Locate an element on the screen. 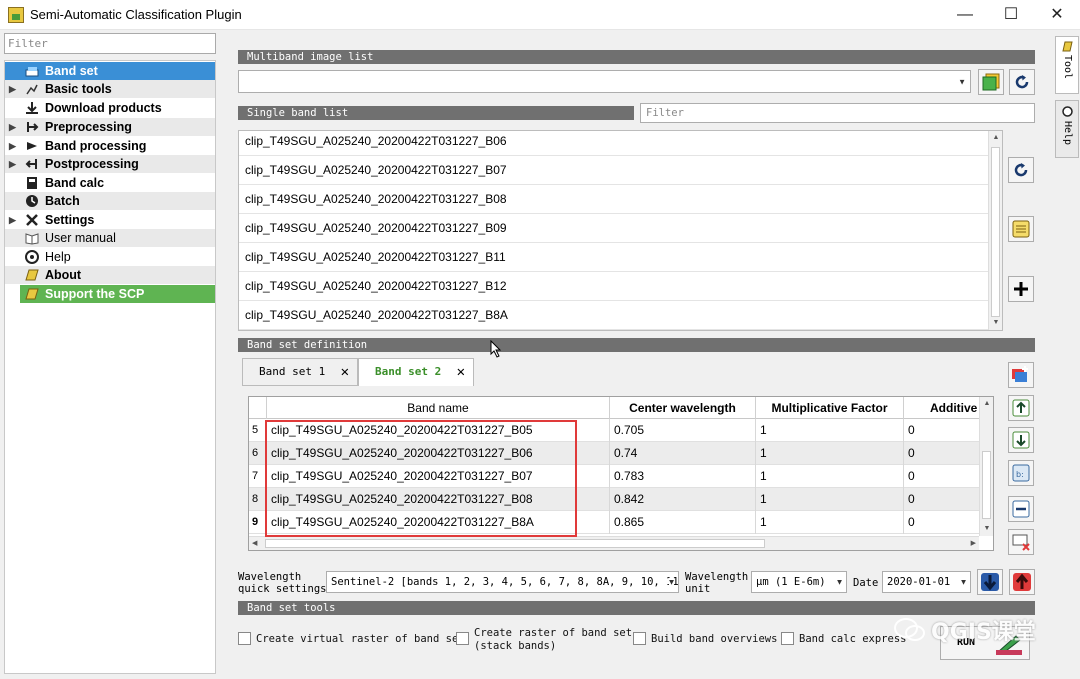 The width and height of the screenshot is (1080, 679). tab-help: Help is located at coordinates (1067, 129).